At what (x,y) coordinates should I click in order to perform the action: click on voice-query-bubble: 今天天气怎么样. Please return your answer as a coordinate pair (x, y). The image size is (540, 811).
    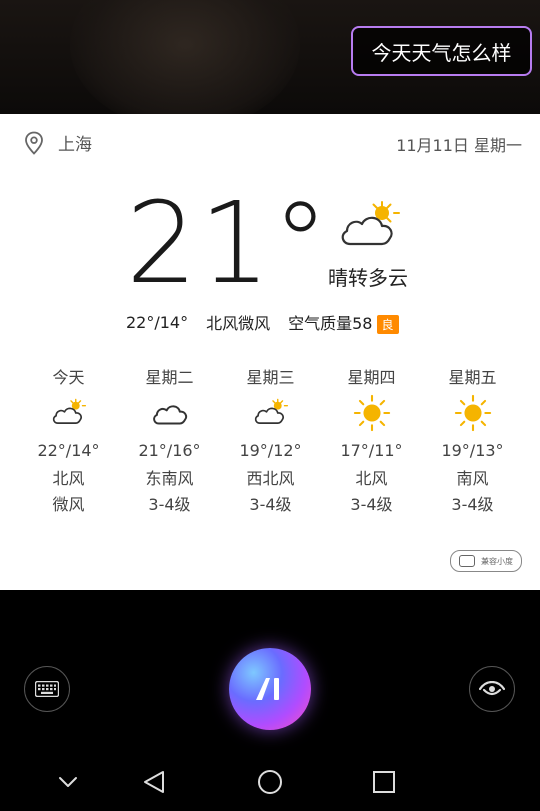
    Looking at the image, I should click on (441, 51).